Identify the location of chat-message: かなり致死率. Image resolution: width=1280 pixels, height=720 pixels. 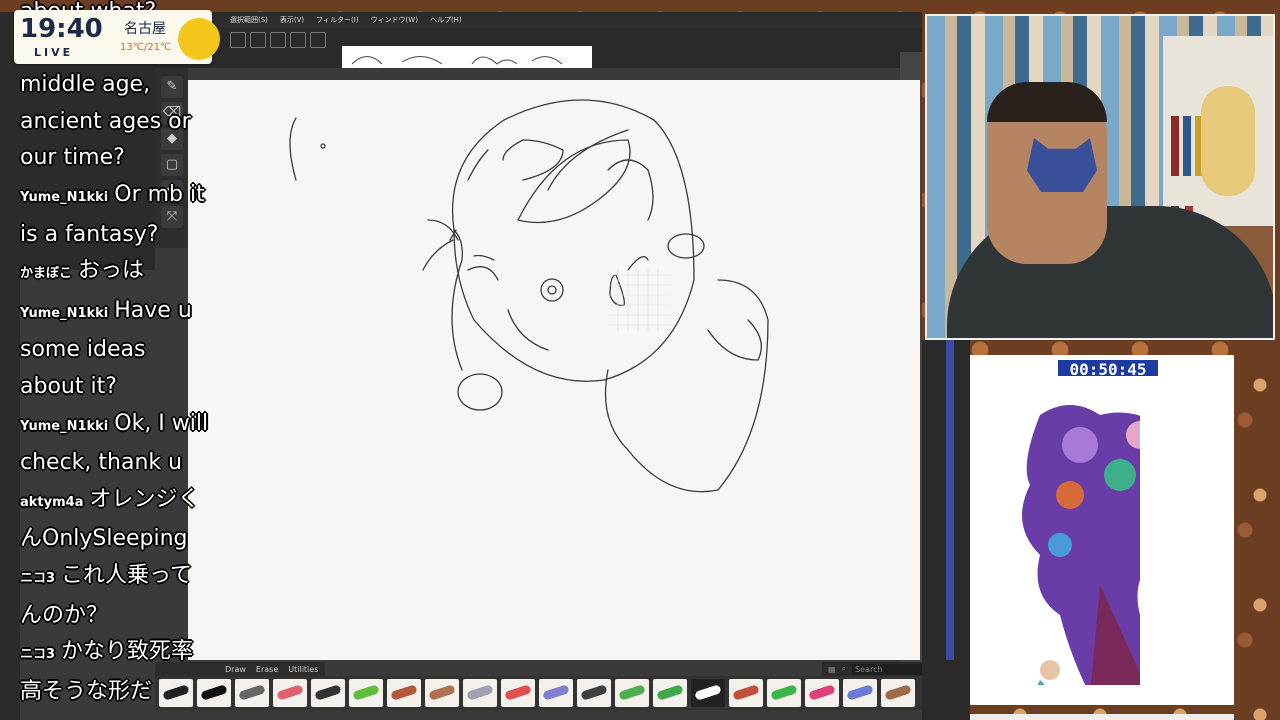
(127, 652).